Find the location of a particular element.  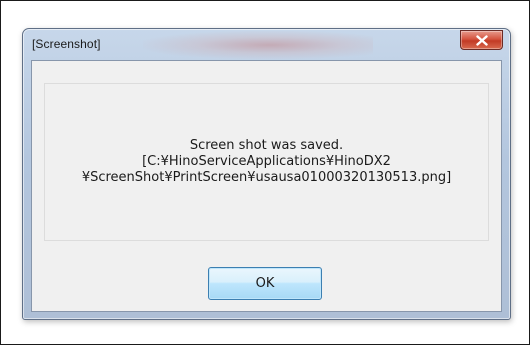

window-title: [Screenshot] is located at coordinates (66, 44).